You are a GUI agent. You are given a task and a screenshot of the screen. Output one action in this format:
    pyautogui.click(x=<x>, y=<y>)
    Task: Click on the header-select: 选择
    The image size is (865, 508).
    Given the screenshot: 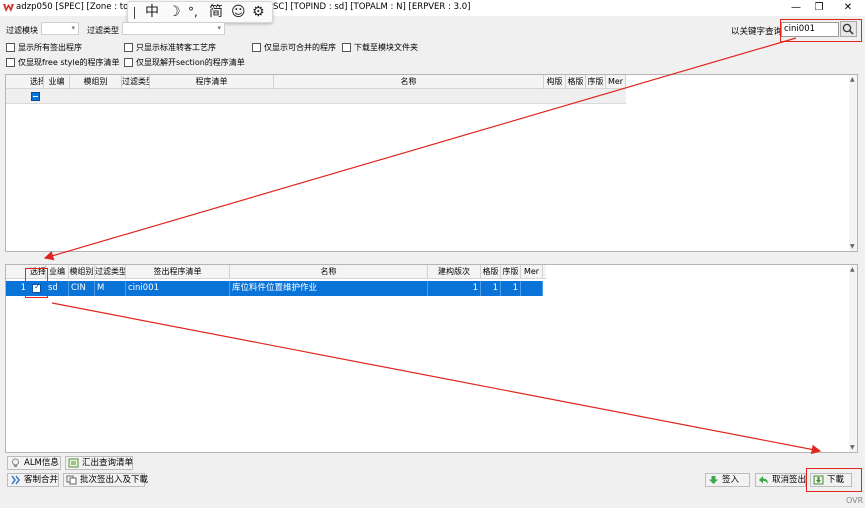 What is the action you would take?
    pyautogui.click(x=37, y=82)
    